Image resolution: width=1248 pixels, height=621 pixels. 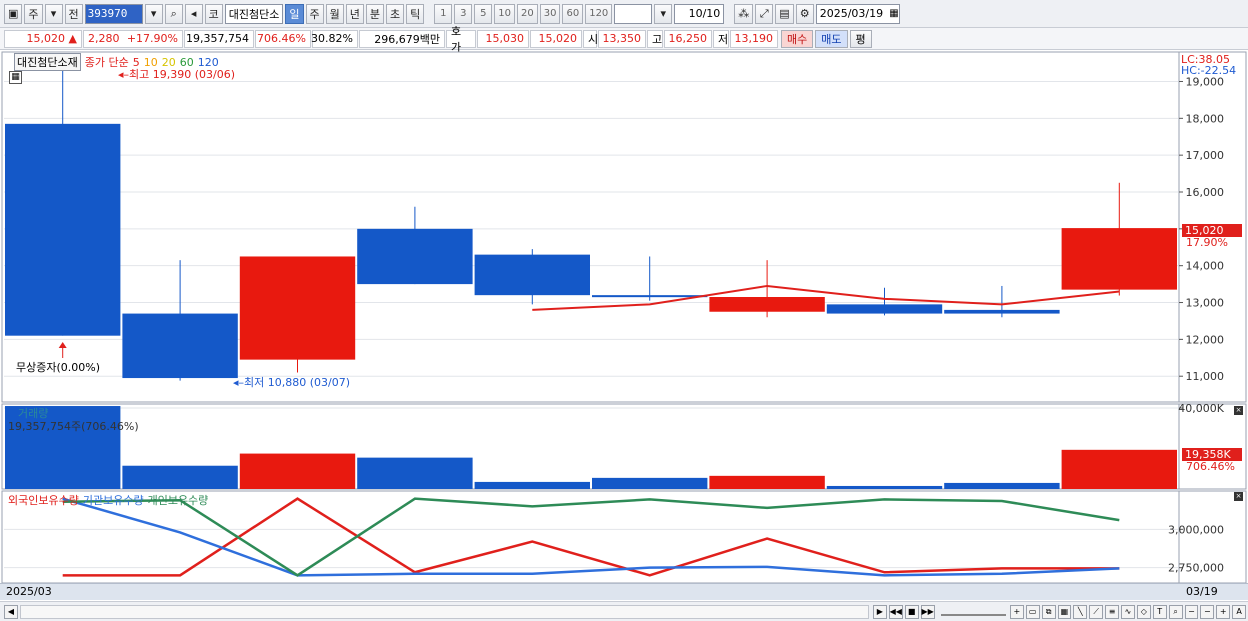 What do you see at coordinates (1175, 611) in the screenshot?
I see `zoom-search-icon: ⌕` at bounding box center [1175, 611].